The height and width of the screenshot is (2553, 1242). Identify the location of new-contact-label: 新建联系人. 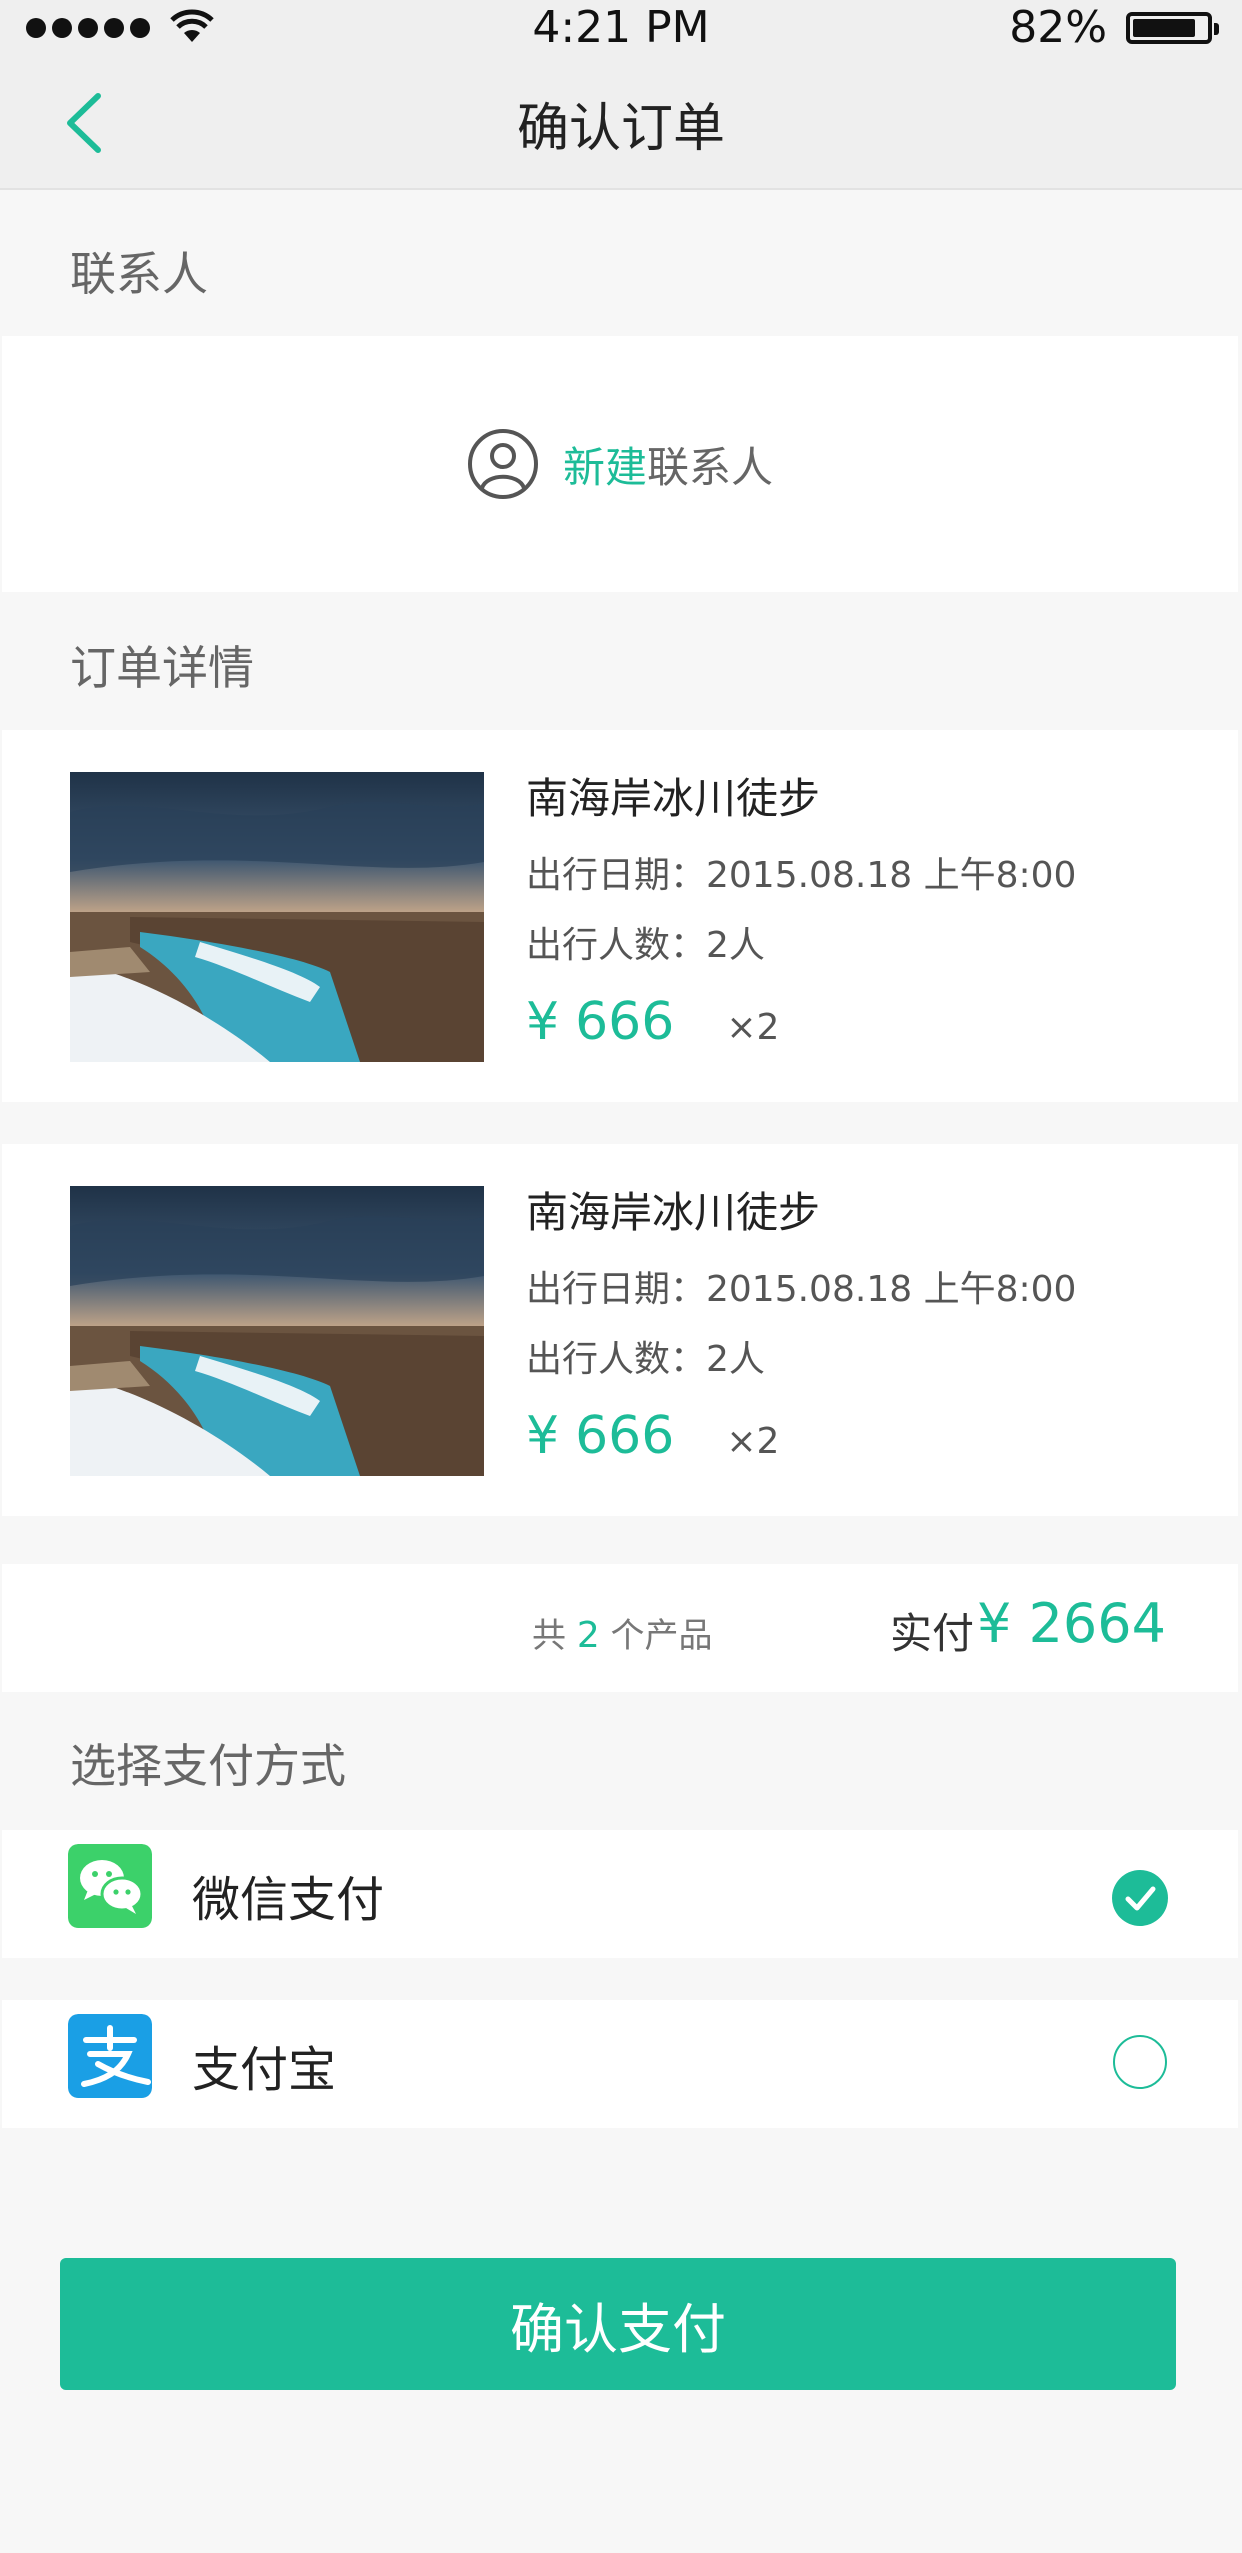
(668, 464).